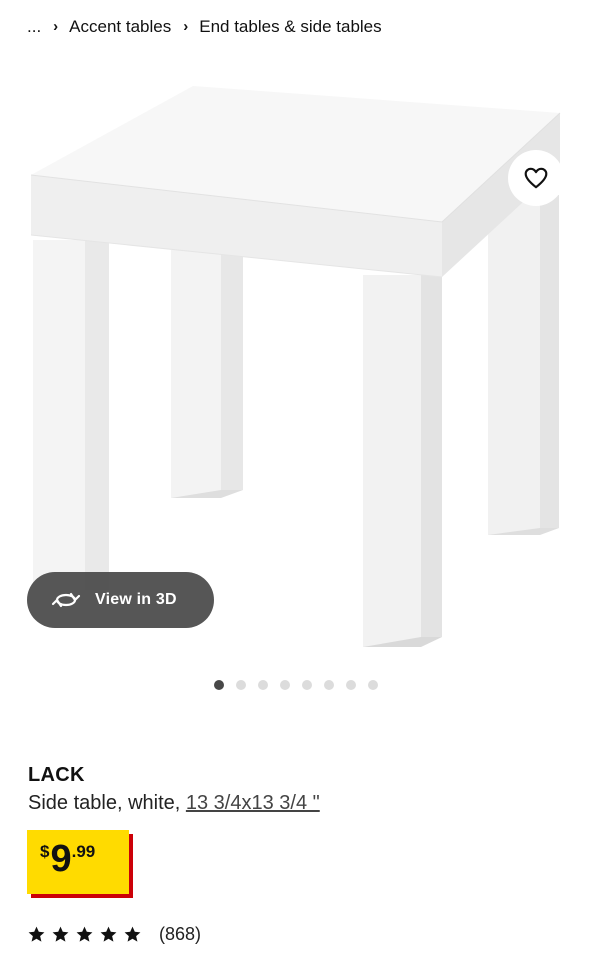  Describe the element at coordinates (56, 775) in the screenshot. I see `product-name: LACK` at that location.